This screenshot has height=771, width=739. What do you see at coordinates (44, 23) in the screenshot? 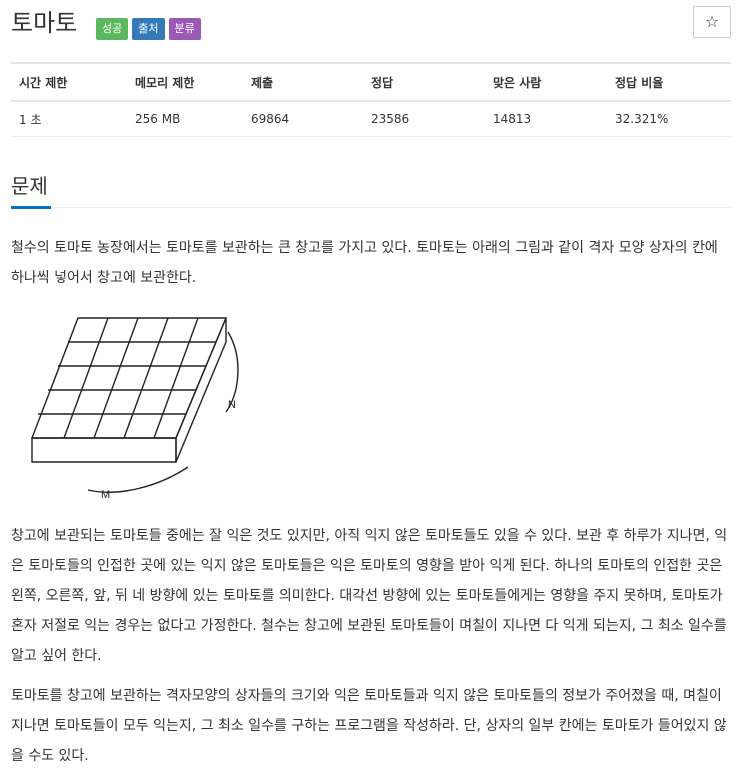
I see `page-title: 토마토` at bounding box center [44, 23].